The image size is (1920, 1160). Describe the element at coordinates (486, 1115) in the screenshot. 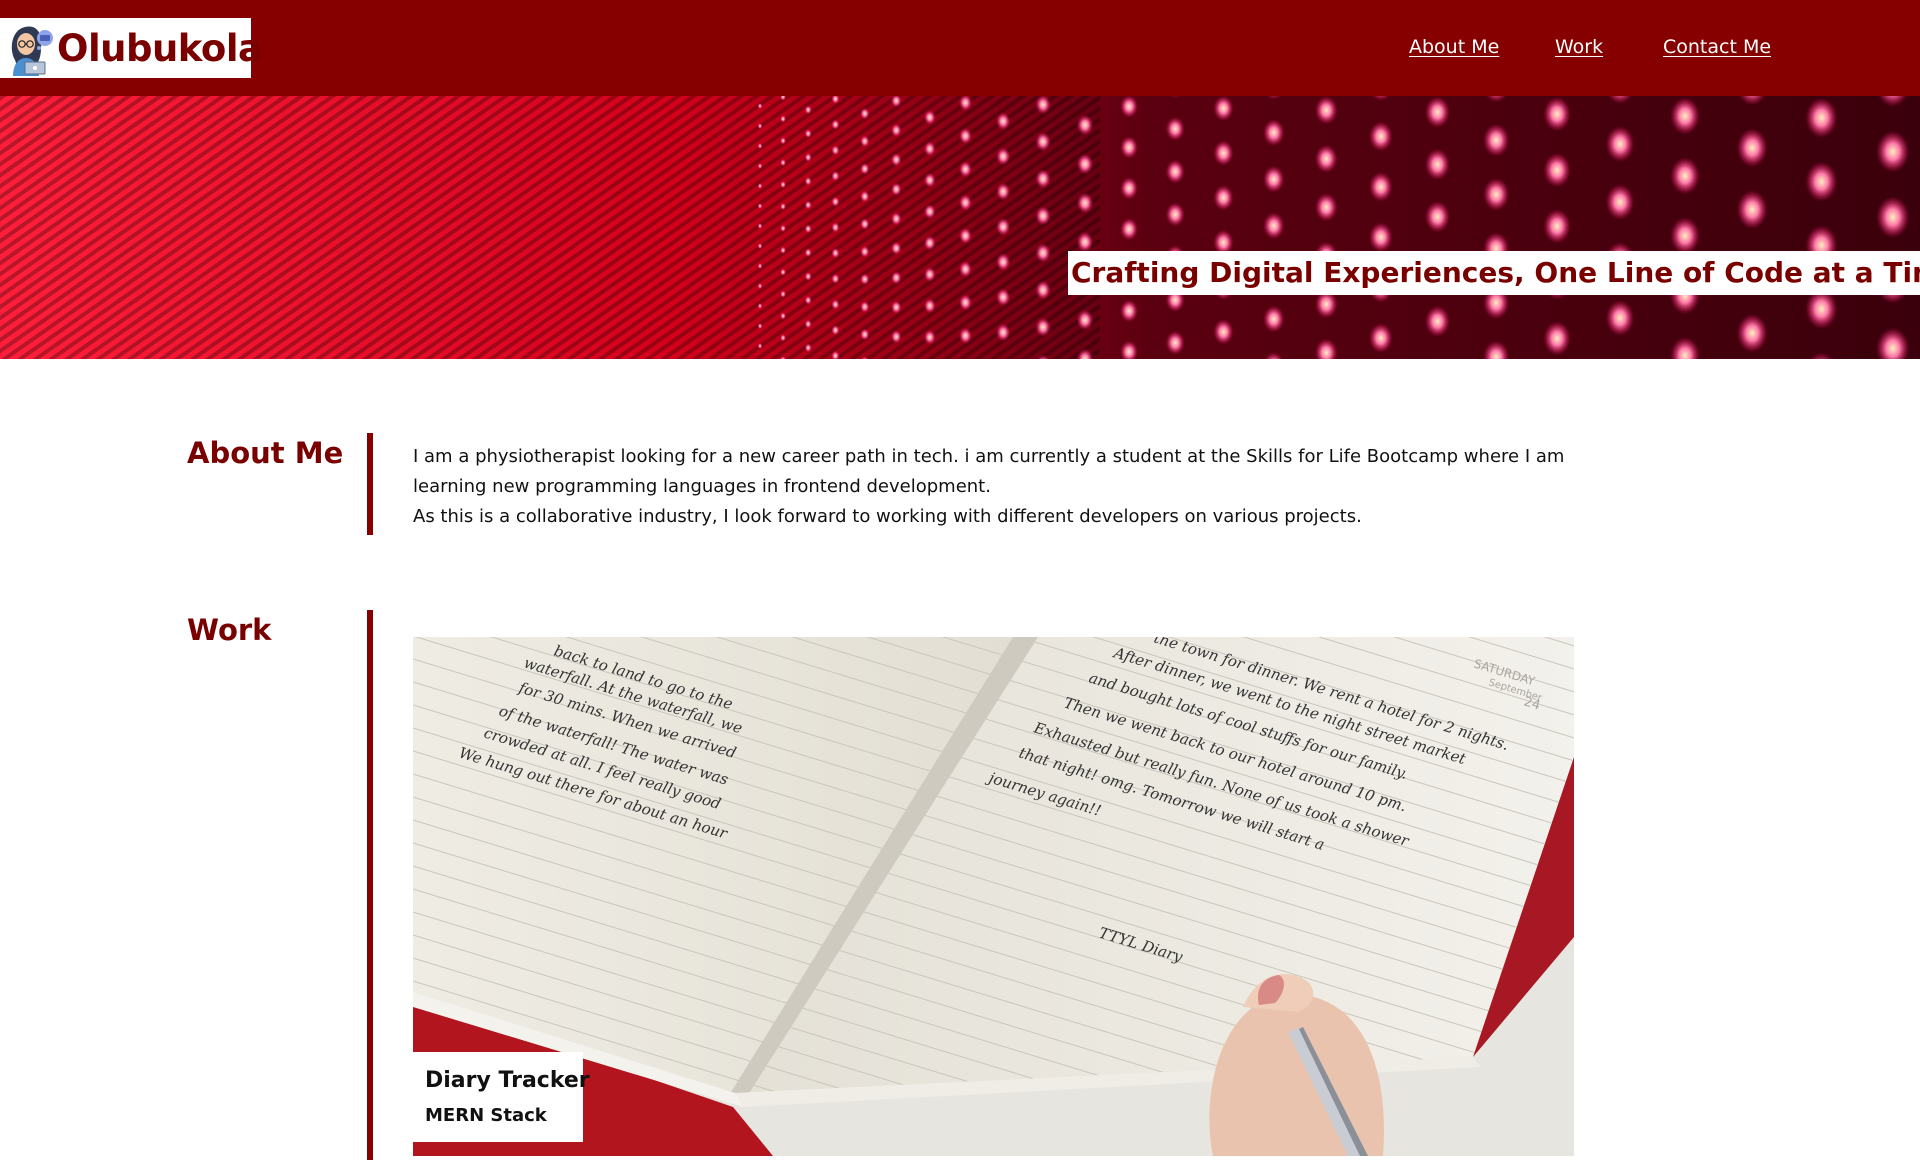

I see `project-stack: MERN Stack` at that location.